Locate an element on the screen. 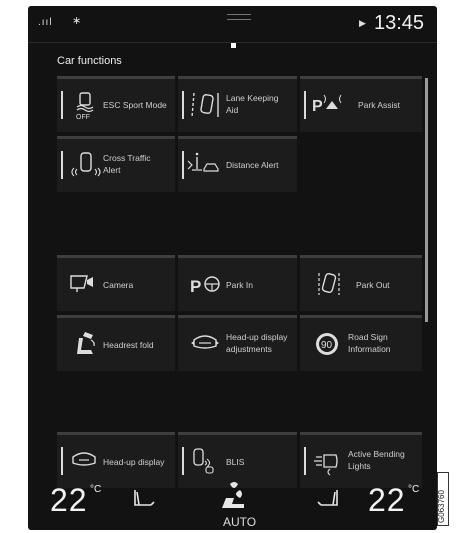  tile-lane-keeping-aid: Lane Keeping Aid is located at coordinates (237, 104).